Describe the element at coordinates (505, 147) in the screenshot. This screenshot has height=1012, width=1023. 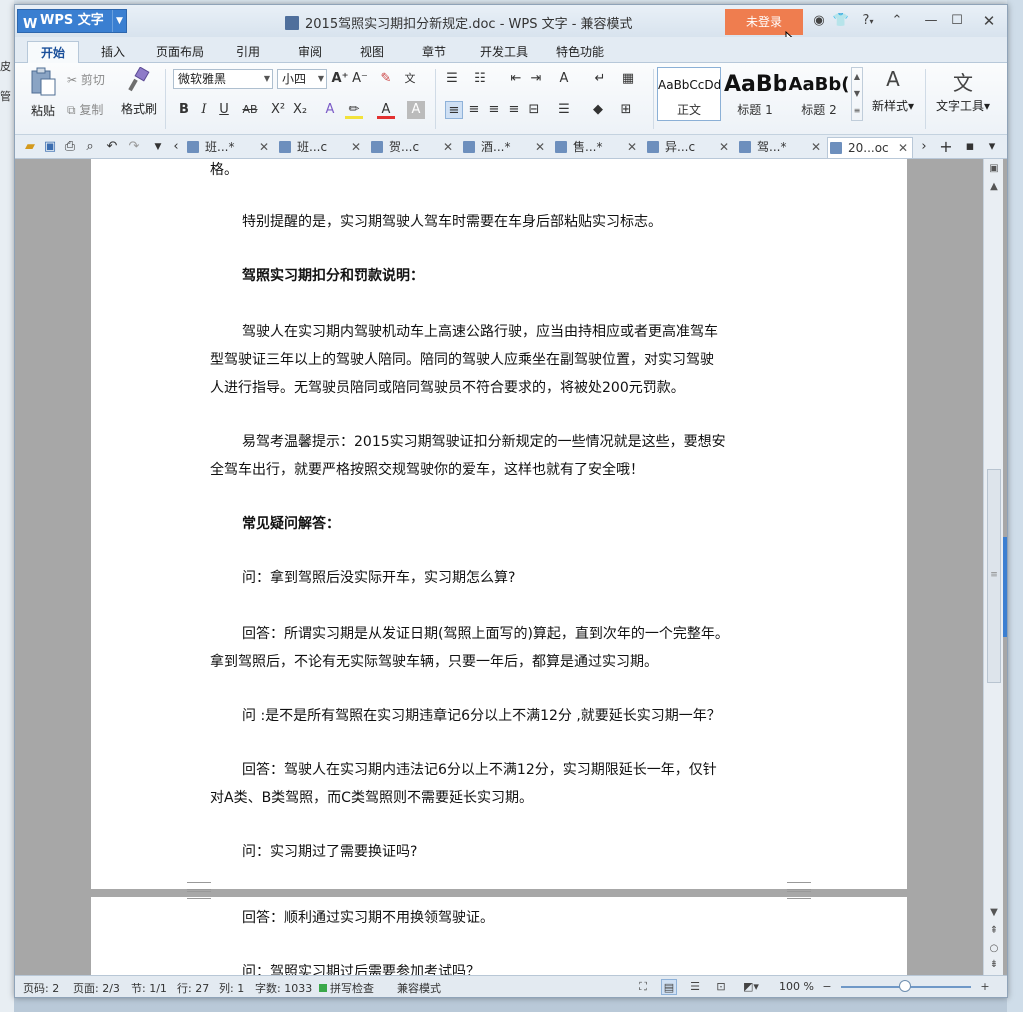
I see `doc-tab: 酒...* ✕` at that location.